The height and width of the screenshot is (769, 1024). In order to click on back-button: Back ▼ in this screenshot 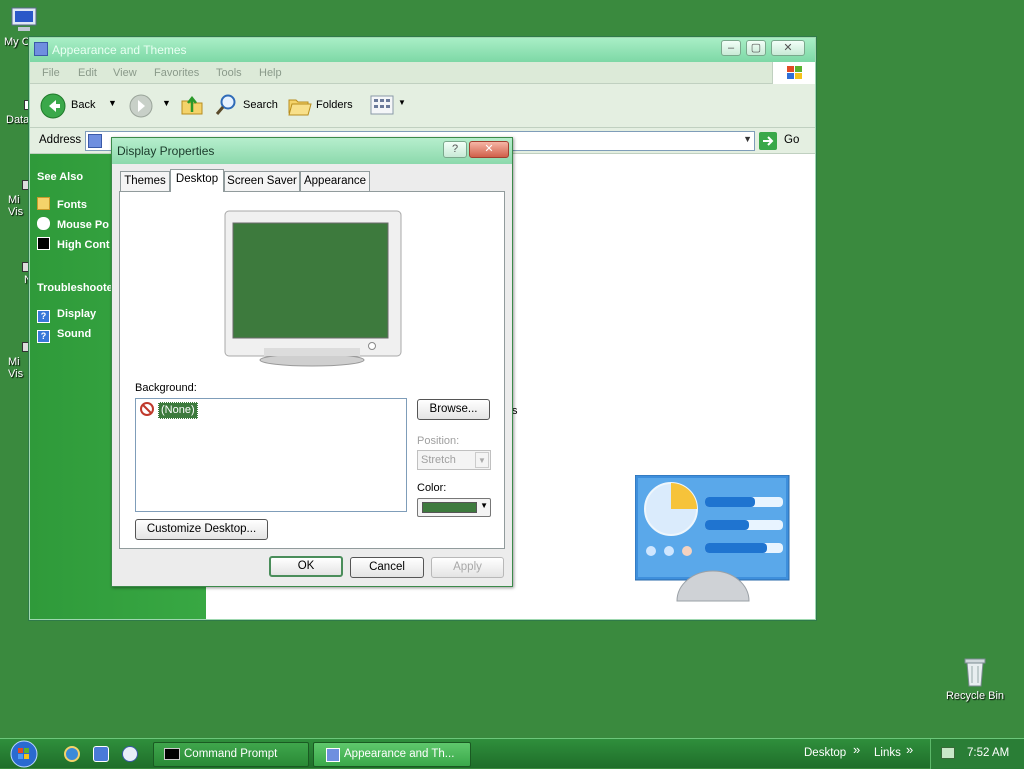, I will do `click(81, 106)`.